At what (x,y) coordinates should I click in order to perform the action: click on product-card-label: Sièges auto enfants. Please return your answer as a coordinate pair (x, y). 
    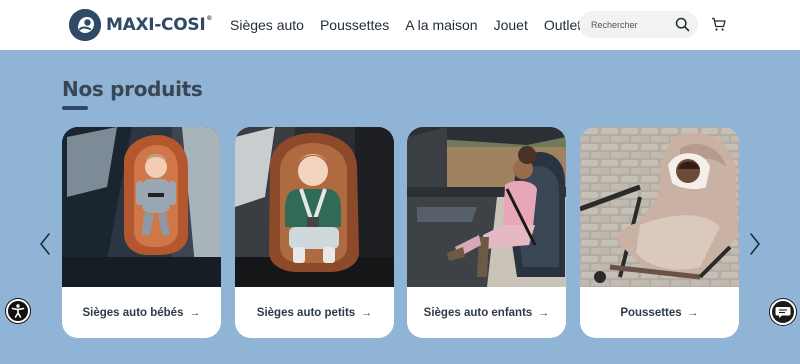
    Looking at the image, I should click on (478, 312).